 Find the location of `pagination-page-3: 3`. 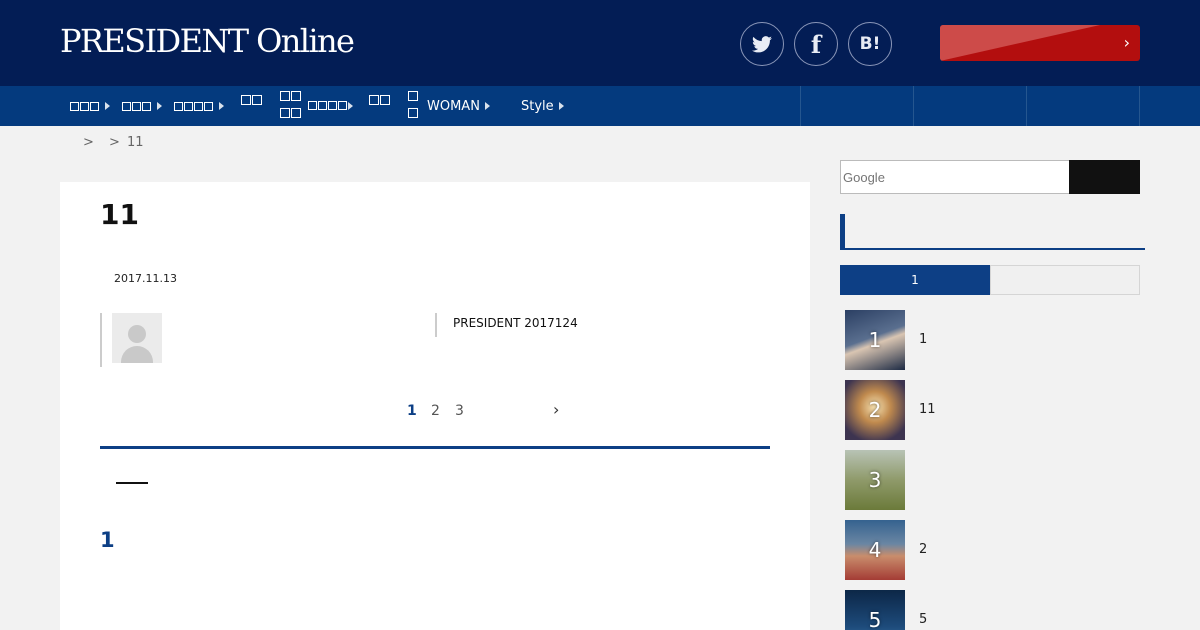

pagination-page-3: 3 is located at coordinates (459, 411).